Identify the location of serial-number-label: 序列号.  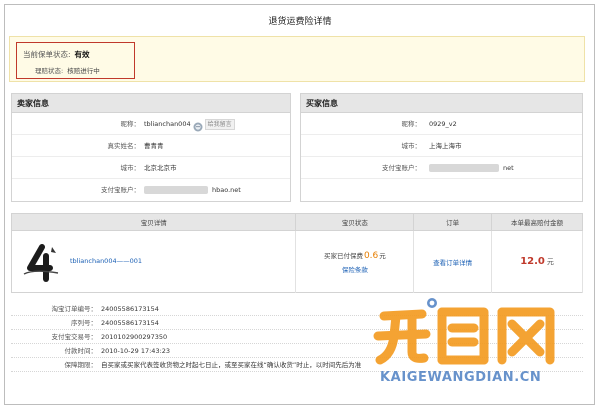
(54, 323).